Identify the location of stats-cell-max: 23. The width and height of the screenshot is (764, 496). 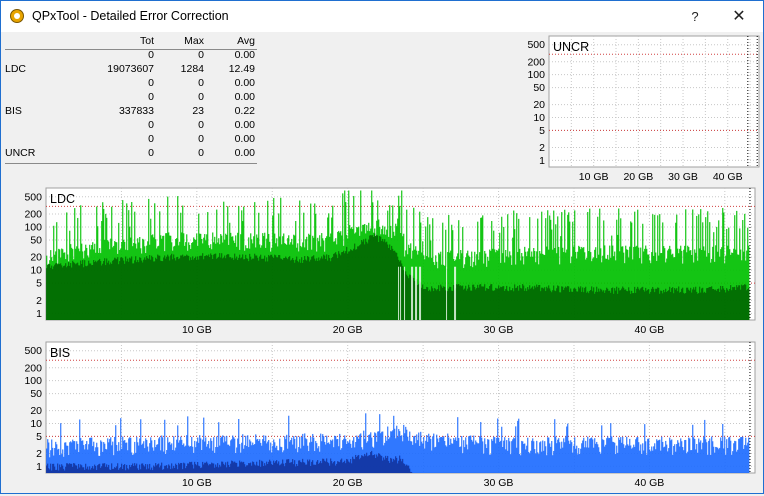
(198, 111).